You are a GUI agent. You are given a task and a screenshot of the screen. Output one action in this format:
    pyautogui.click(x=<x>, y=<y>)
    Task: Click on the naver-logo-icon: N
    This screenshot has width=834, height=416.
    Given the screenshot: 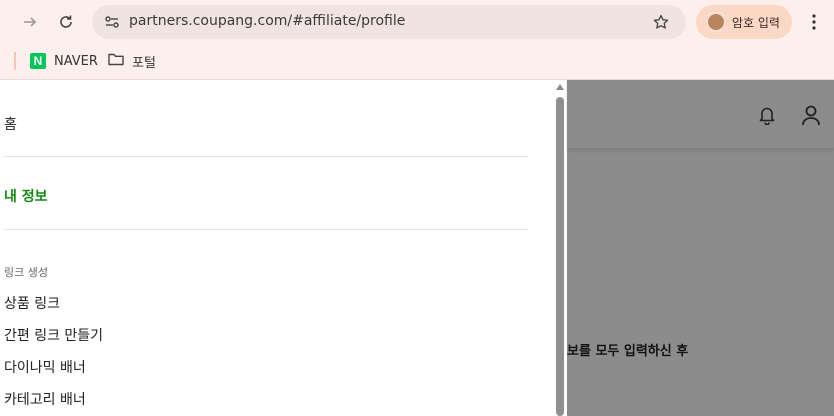 What is the action you would take?
    pyautogui.click(x=38, y=61)
    